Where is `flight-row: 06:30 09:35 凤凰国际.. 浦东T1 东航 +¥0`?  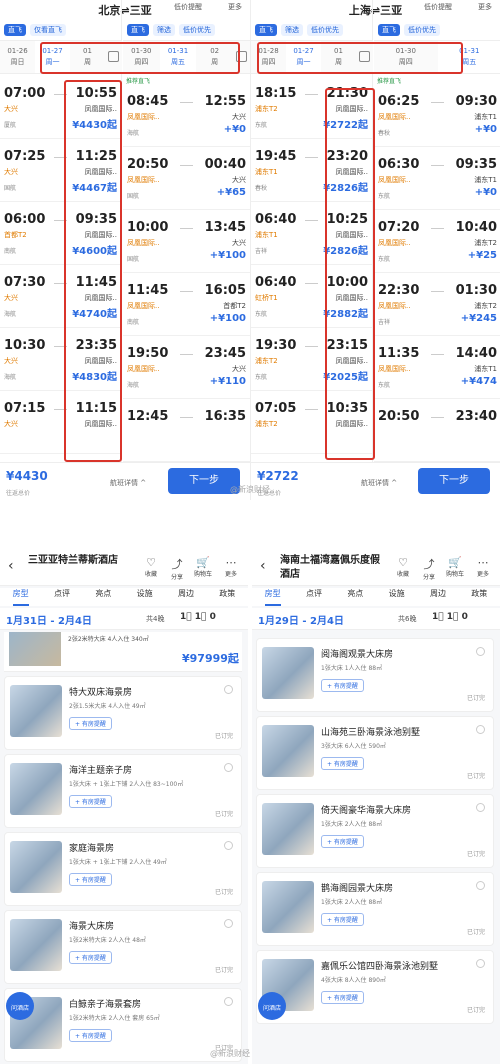 flight-row: 06:30 09:35 凤凰国际.. 浦东T1 东航 +¥0 is located at coordinates (437, 178).